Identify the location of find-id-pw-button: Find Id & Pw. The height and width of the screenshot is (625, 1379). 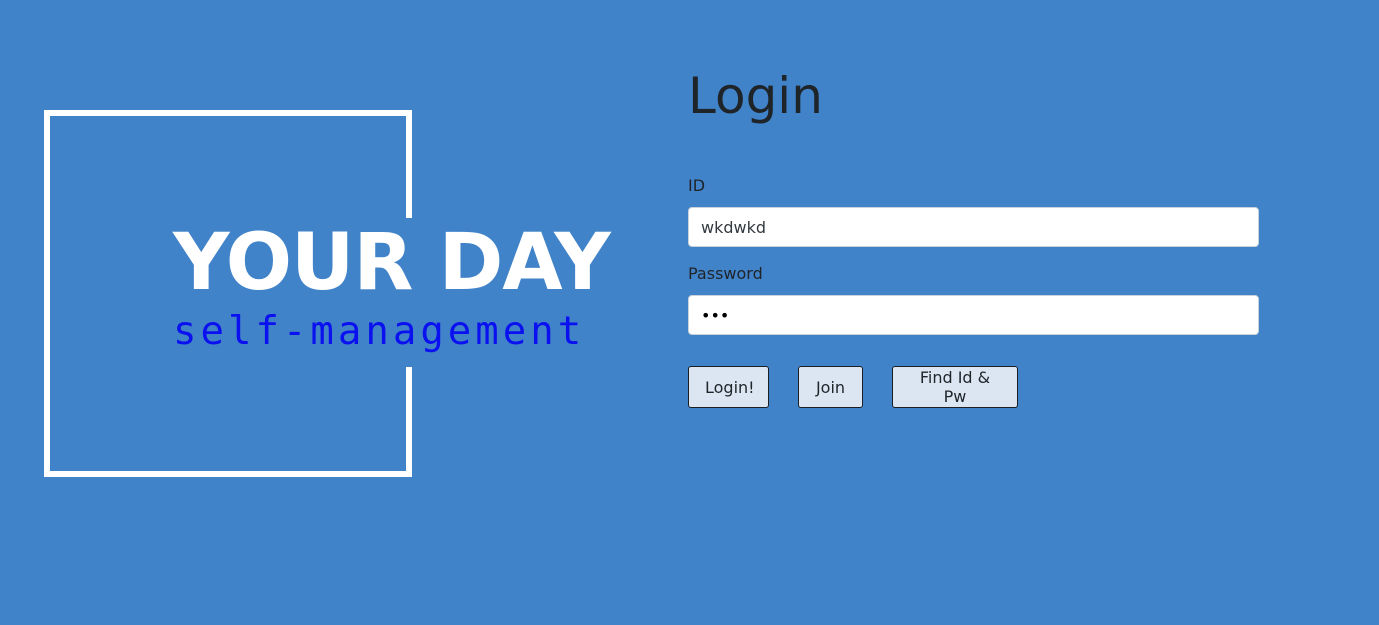
(955, 387).